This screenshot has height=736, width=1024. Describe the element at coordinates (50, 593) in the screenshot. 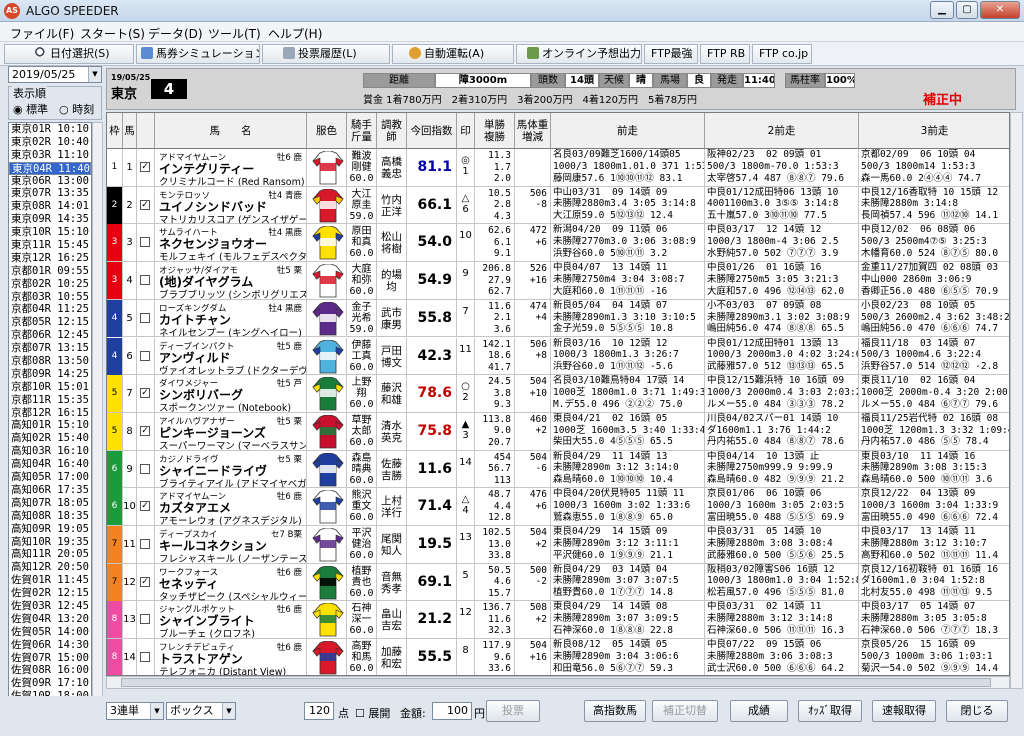

I see `race-list-item: 佐賀02R 12:15` at that location.